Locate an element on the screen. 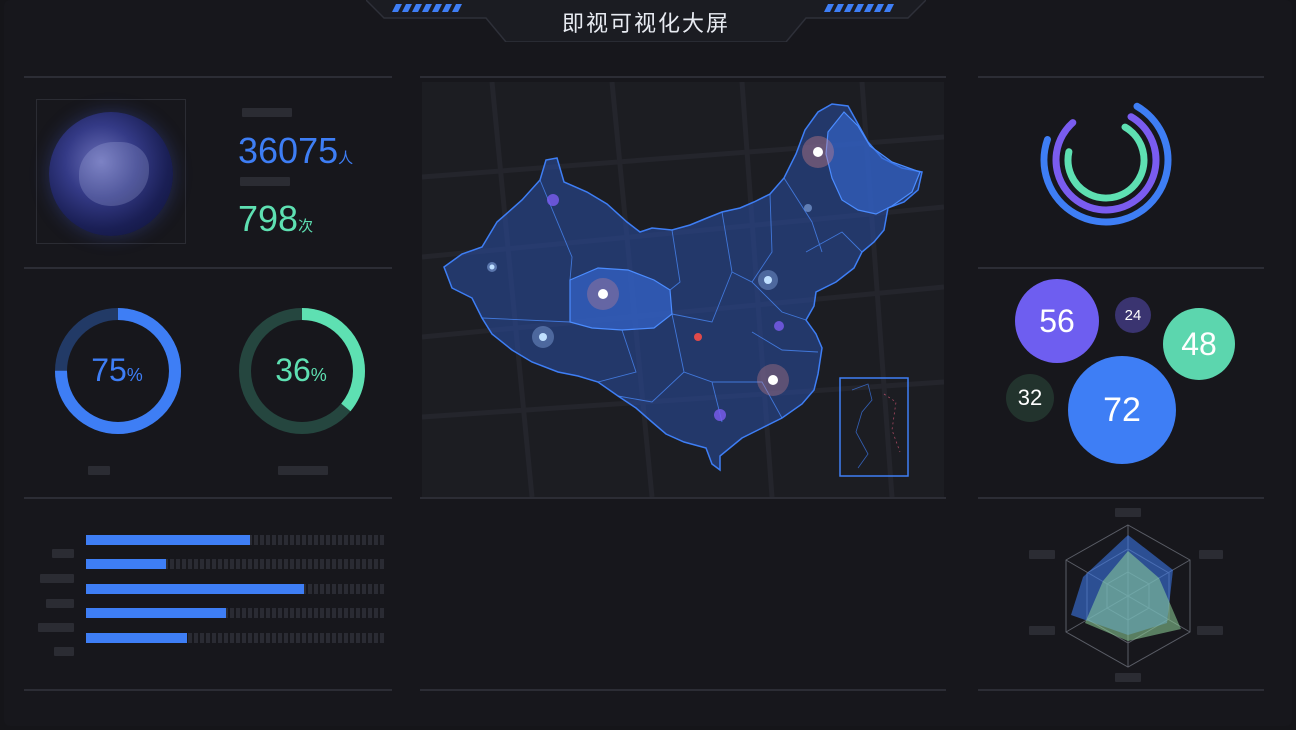 Image resolution: width=1296 pixels, height=730 pixels. people-value: 36075 is located at coordinates (288, 150).